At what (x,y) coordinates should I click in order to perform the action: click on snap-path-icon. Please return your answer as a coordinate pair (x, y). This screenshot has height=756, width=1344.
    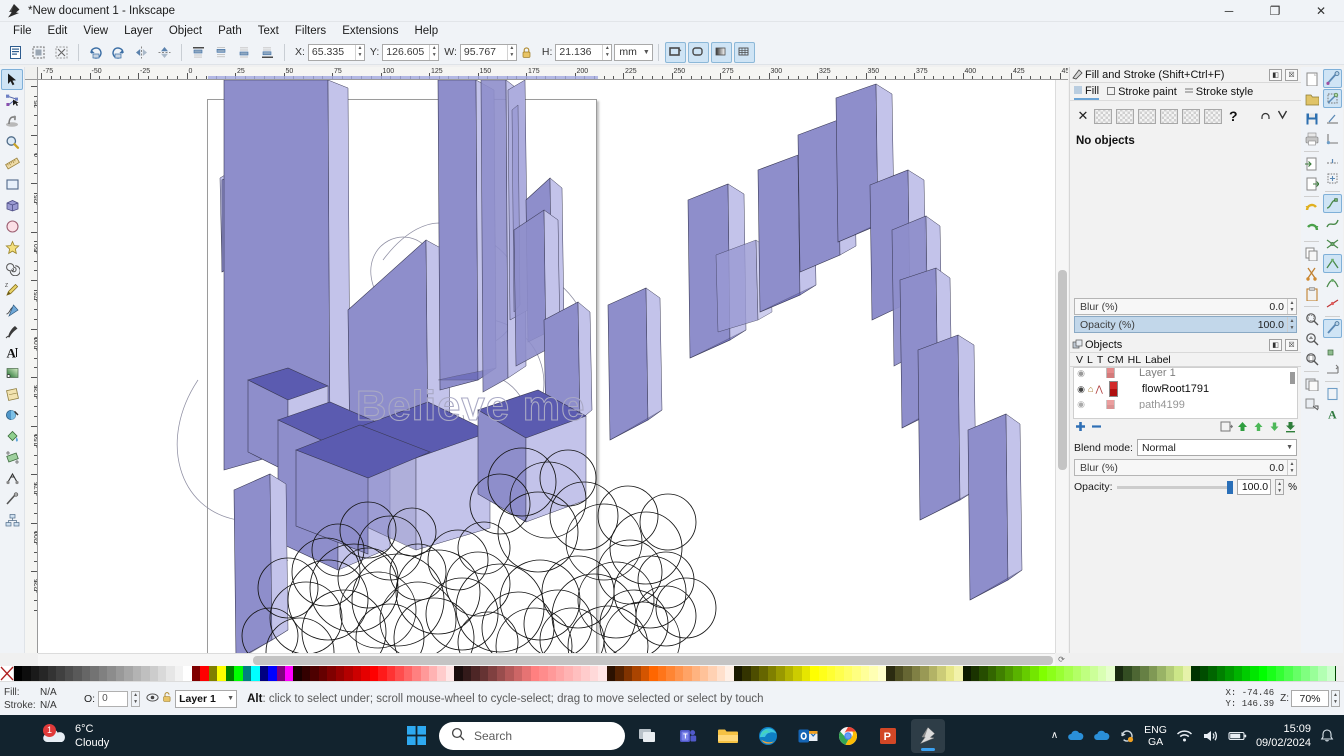
    Looking at the image, I should click on (1332, 223).